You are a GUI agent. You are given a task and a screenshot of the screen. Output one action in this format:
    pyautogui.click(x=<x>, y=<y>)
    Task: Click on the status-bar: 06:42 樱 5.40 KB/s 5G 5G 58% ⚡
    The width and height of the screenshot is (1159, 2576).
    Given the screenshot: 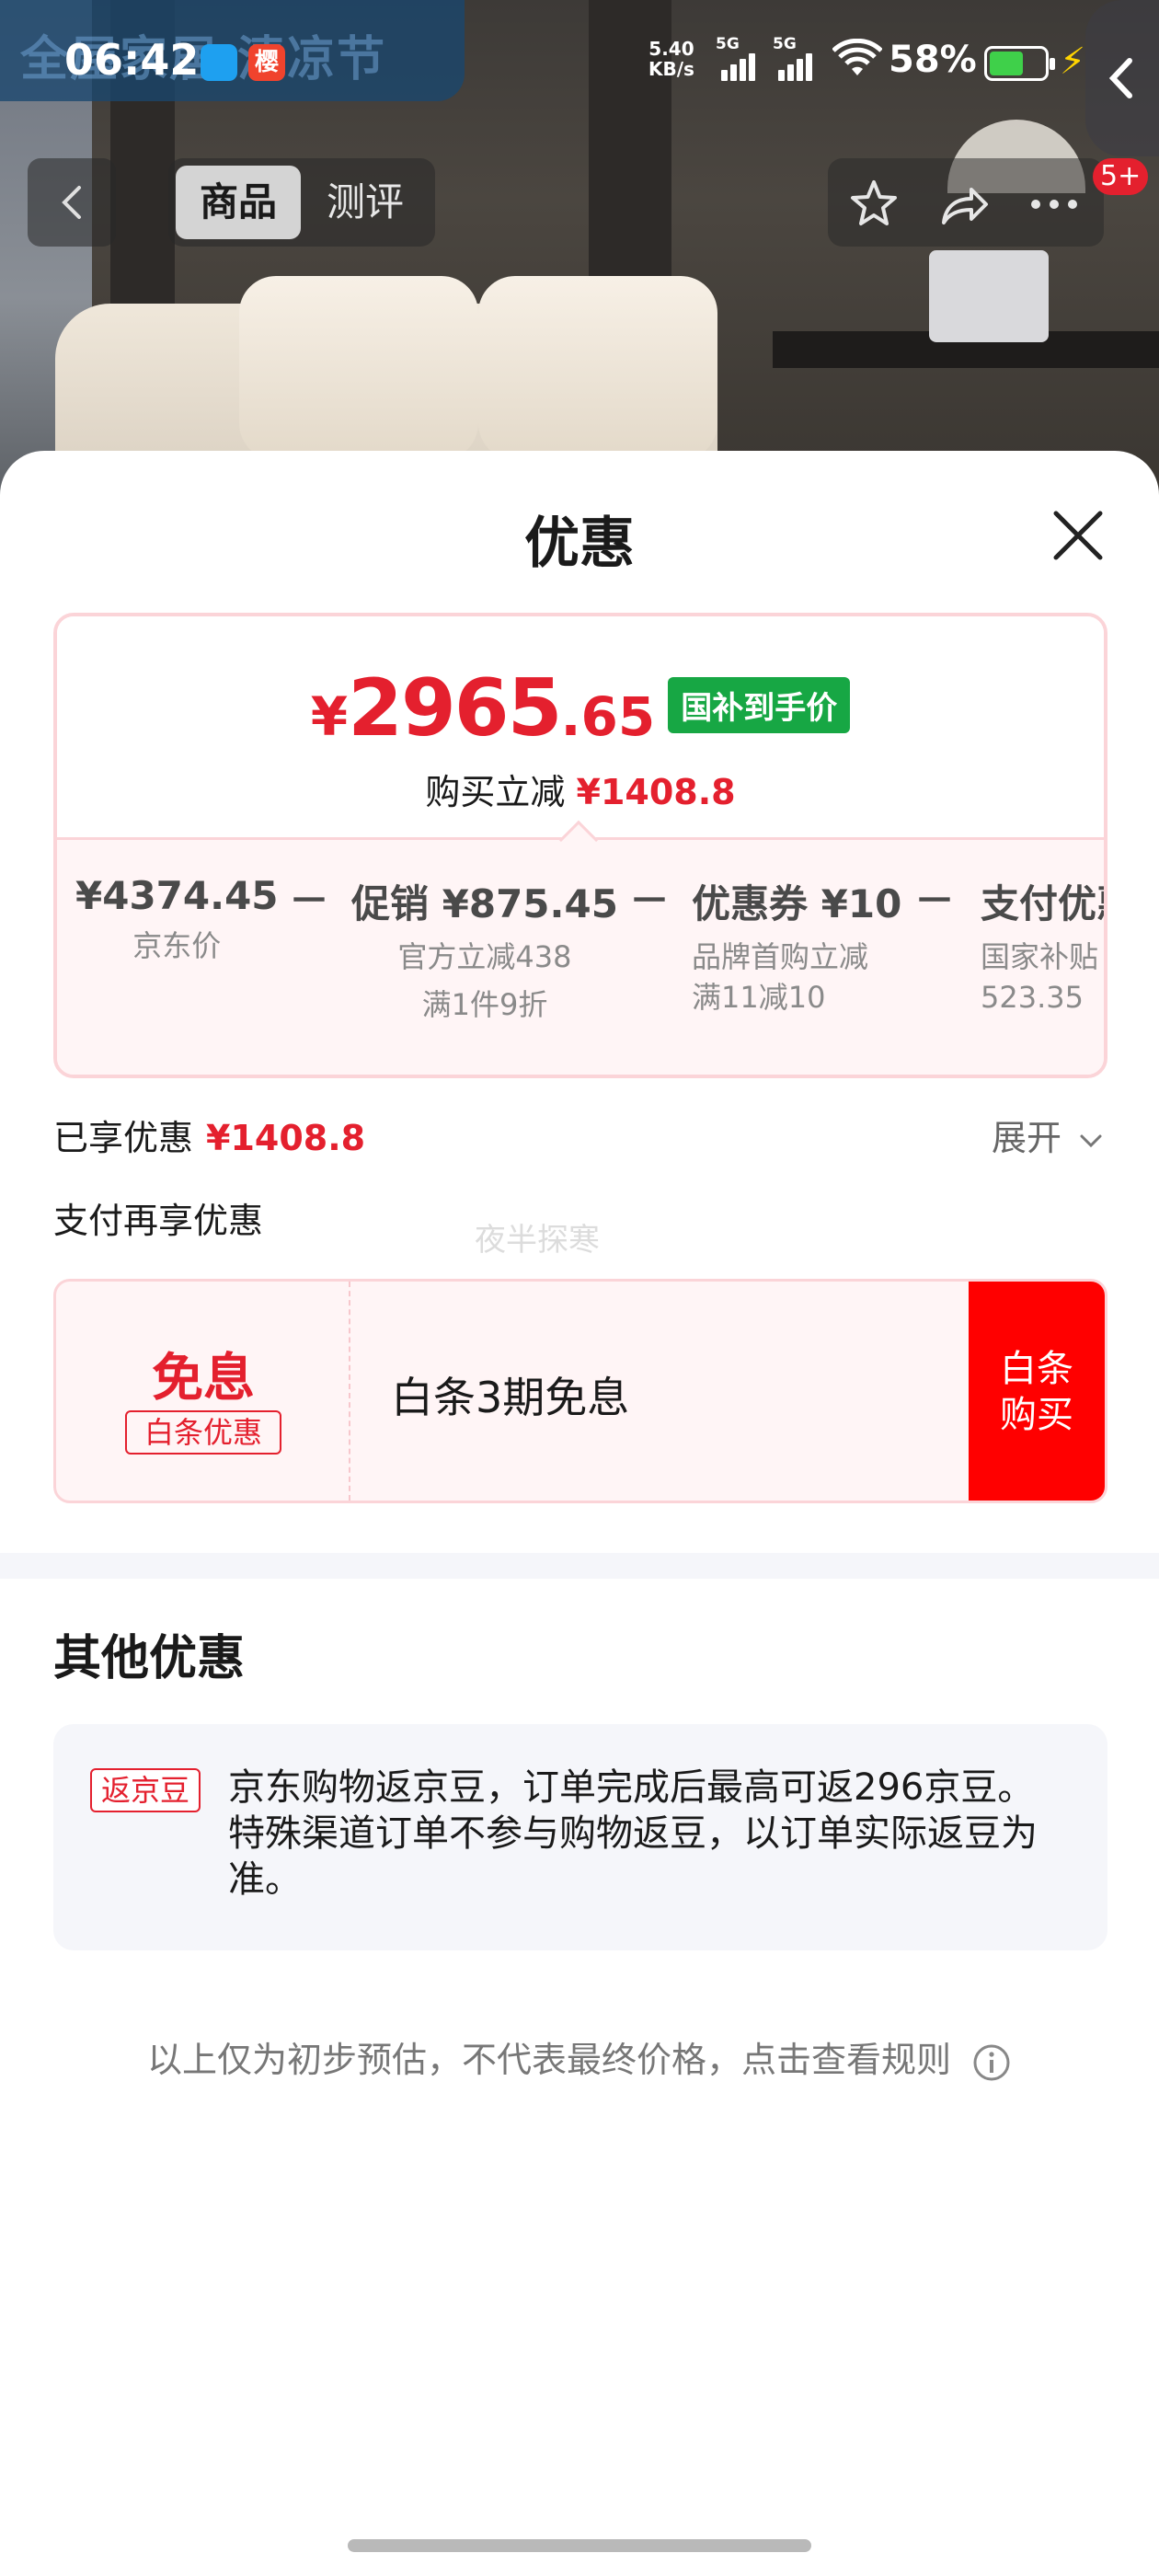 What is the action you would take?
    pyautogui.click(x=579, y=64)
    